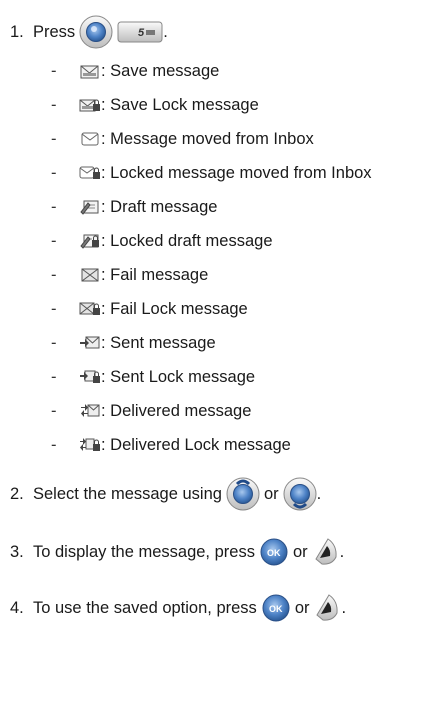  Describe the element at coordinates (236, 172) in the screenshot. I see `list-item-label: : Locked message moved from Inbox` at that location.